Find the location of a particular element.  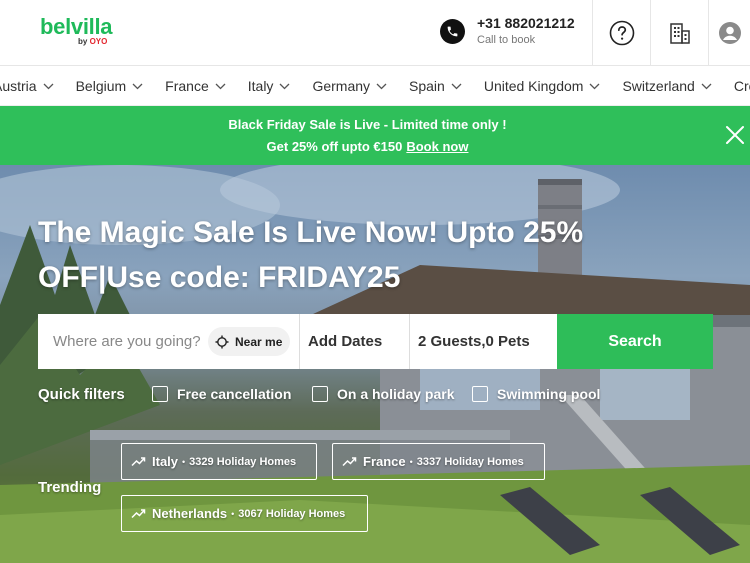

country-nav-label: Italy is located at coordinates (260, 86).